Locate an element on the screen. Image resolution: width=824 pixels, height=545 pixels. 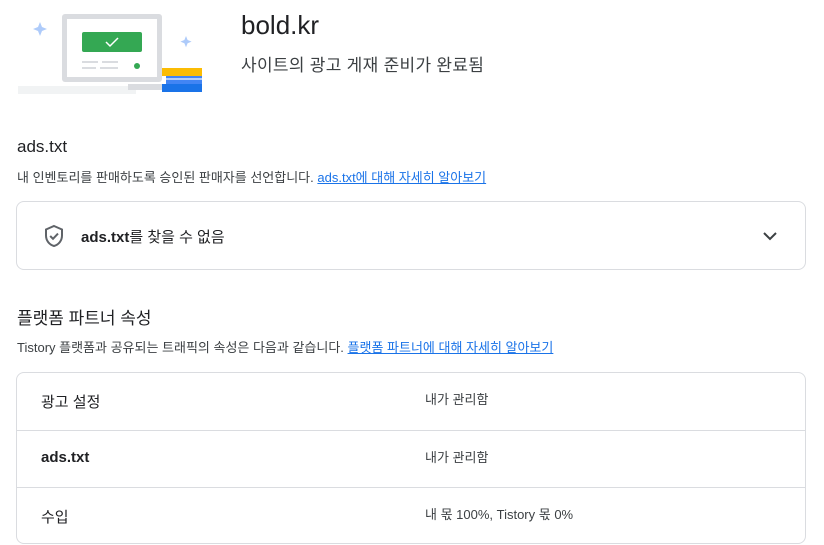
property-value: 내 몫 100%, Tistory 몫 0% is located at coordinates (499, 514).